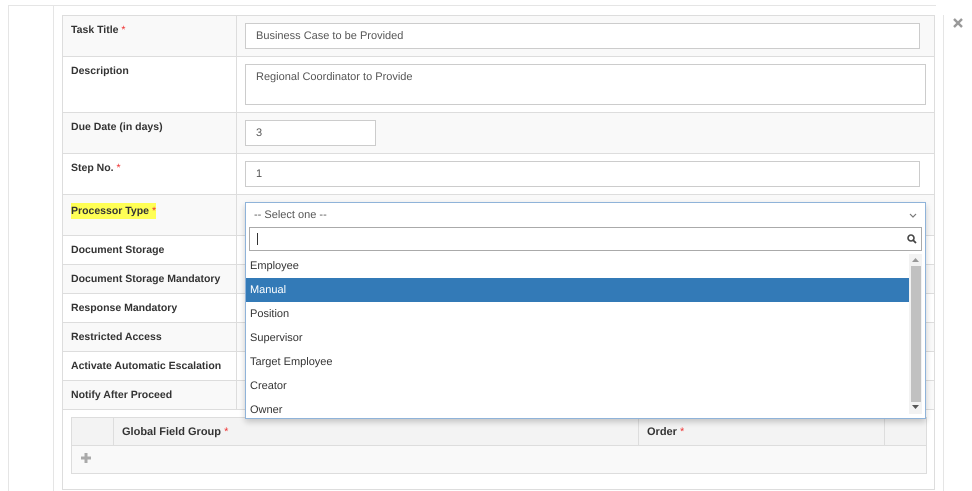 The image size is (972, 491). Describe the element at coordinates (585, 84) in the screenshot. I see `text-area: Regional Coordinator to Provide` at that location.